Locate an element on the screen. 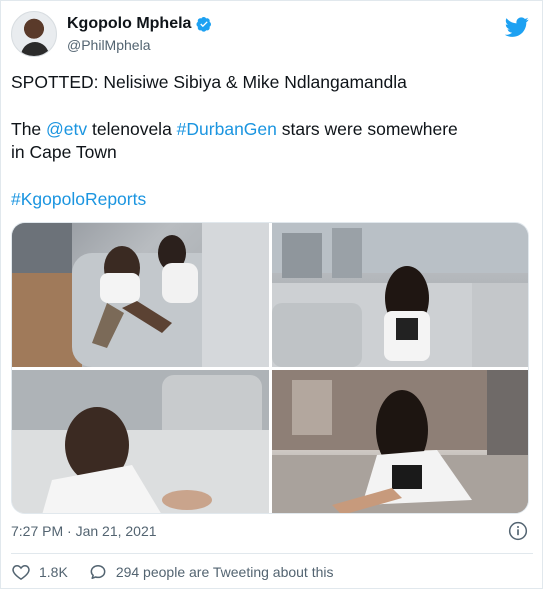 This screenshot has height=589, width=543. mention-link: @etv is located at coordinates (66, 129).